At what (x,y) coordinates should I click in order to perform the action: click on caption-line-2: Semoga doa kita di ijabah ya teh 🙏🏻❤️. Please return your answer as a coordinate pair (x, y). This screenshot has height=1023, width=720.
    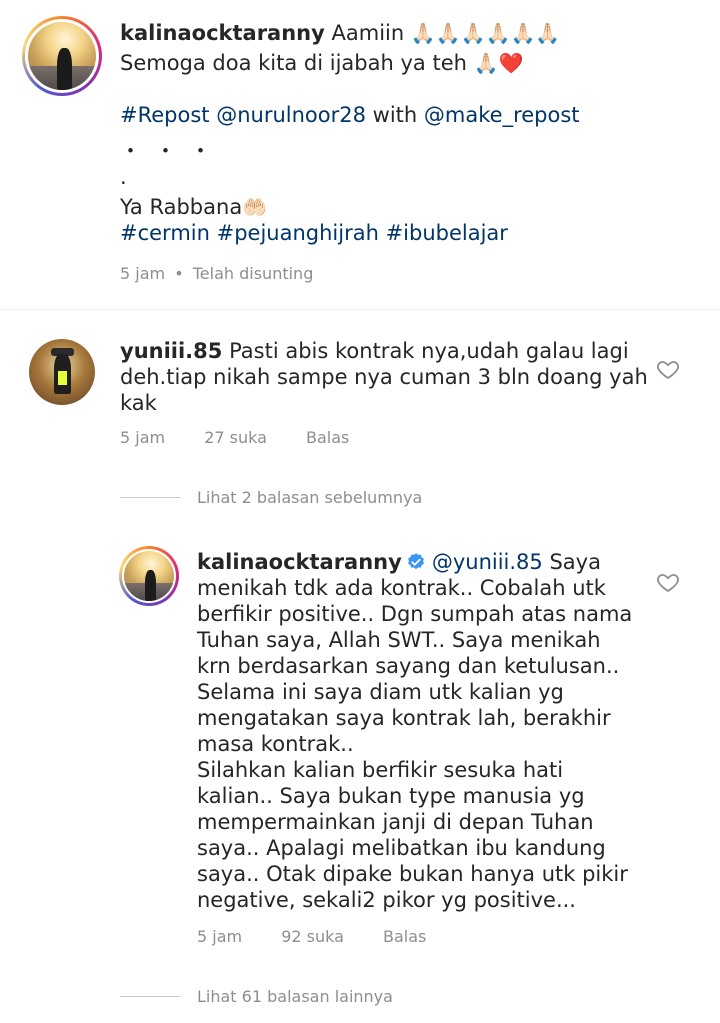
    Looking at the image, I should click on (415, 63).